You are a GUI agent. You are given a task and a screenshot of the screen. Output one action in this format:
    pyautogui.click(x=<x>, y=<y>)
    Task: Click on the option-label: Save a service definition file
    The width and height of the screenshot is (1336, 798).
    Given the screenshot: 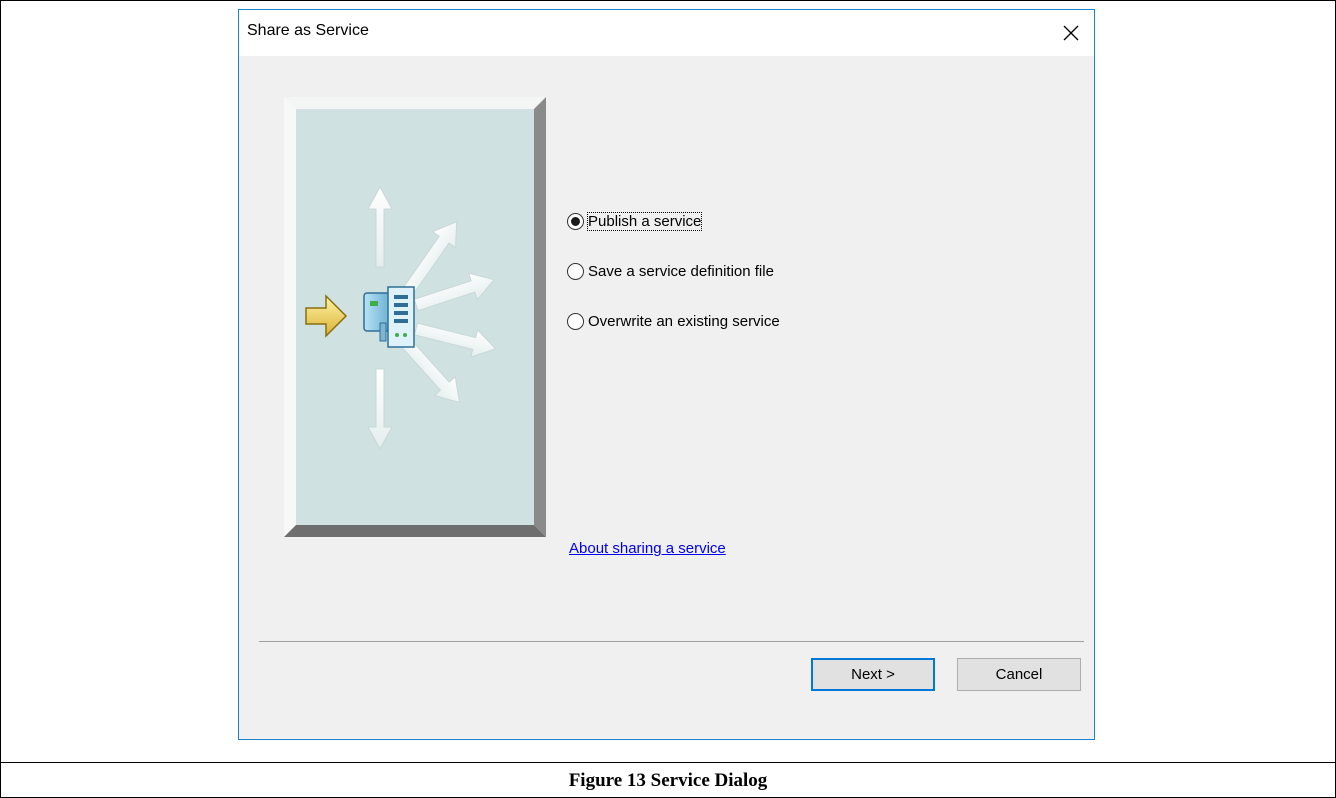 What is the action you would take?
    pyautogui.click(x=681, y=271)
    